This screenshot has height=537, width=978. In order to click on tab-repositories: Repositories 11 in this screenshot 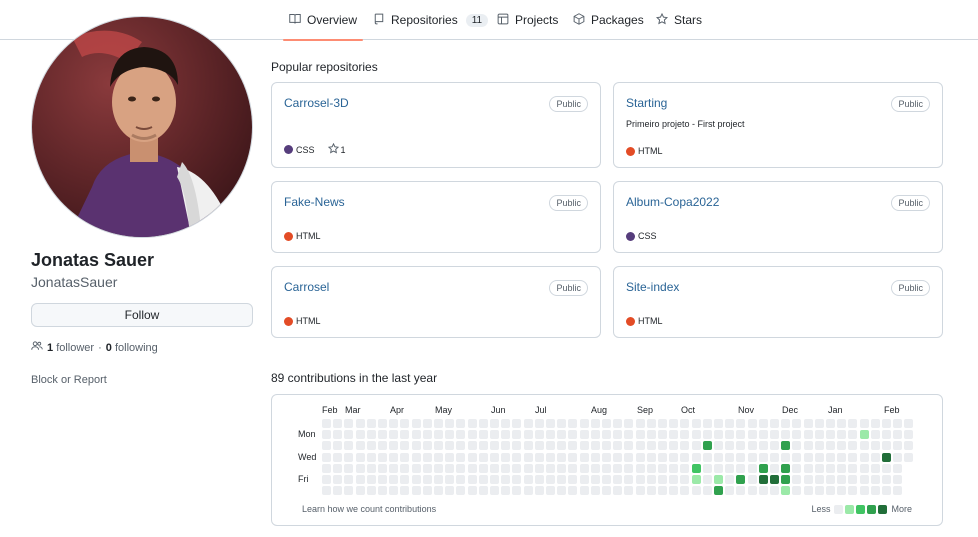, I will do `click(431, 20)`.